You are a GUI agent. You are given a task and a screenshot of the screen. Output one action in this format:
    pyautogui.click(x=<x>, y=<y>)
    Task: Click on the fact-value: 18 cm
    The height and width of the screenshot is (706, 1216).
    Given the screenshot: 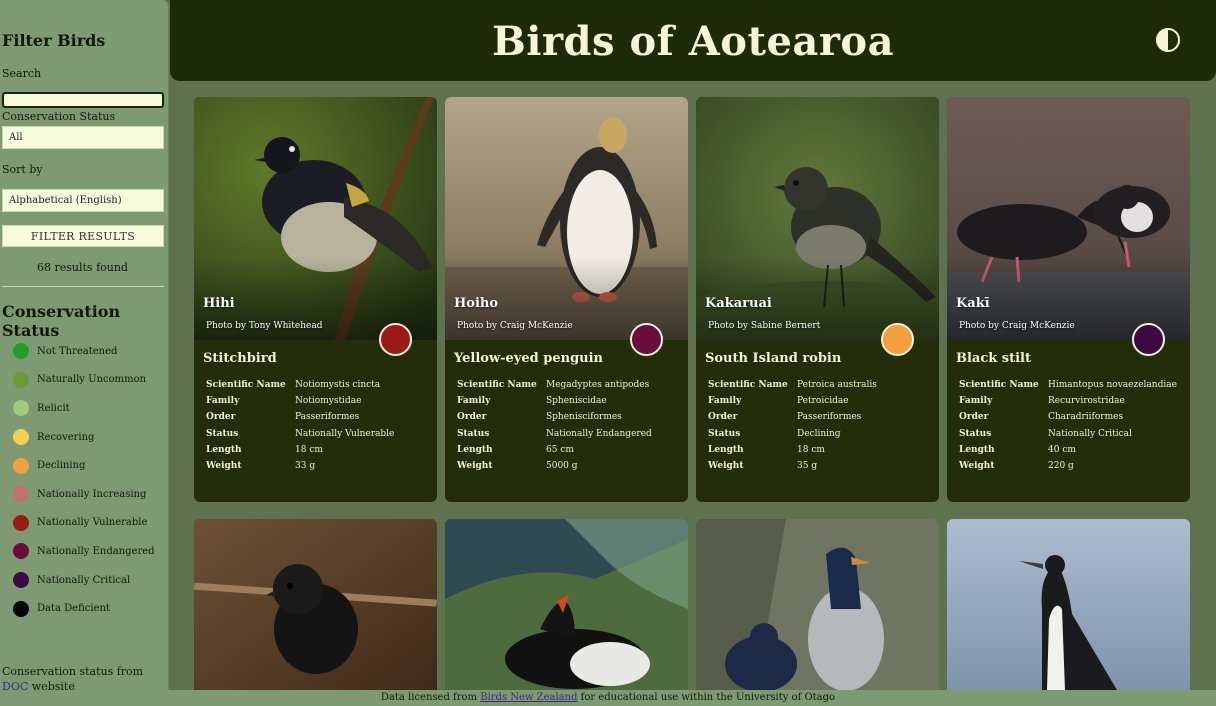 What is the action you would take?
    pyautogui.click(x=811, y=449)
    